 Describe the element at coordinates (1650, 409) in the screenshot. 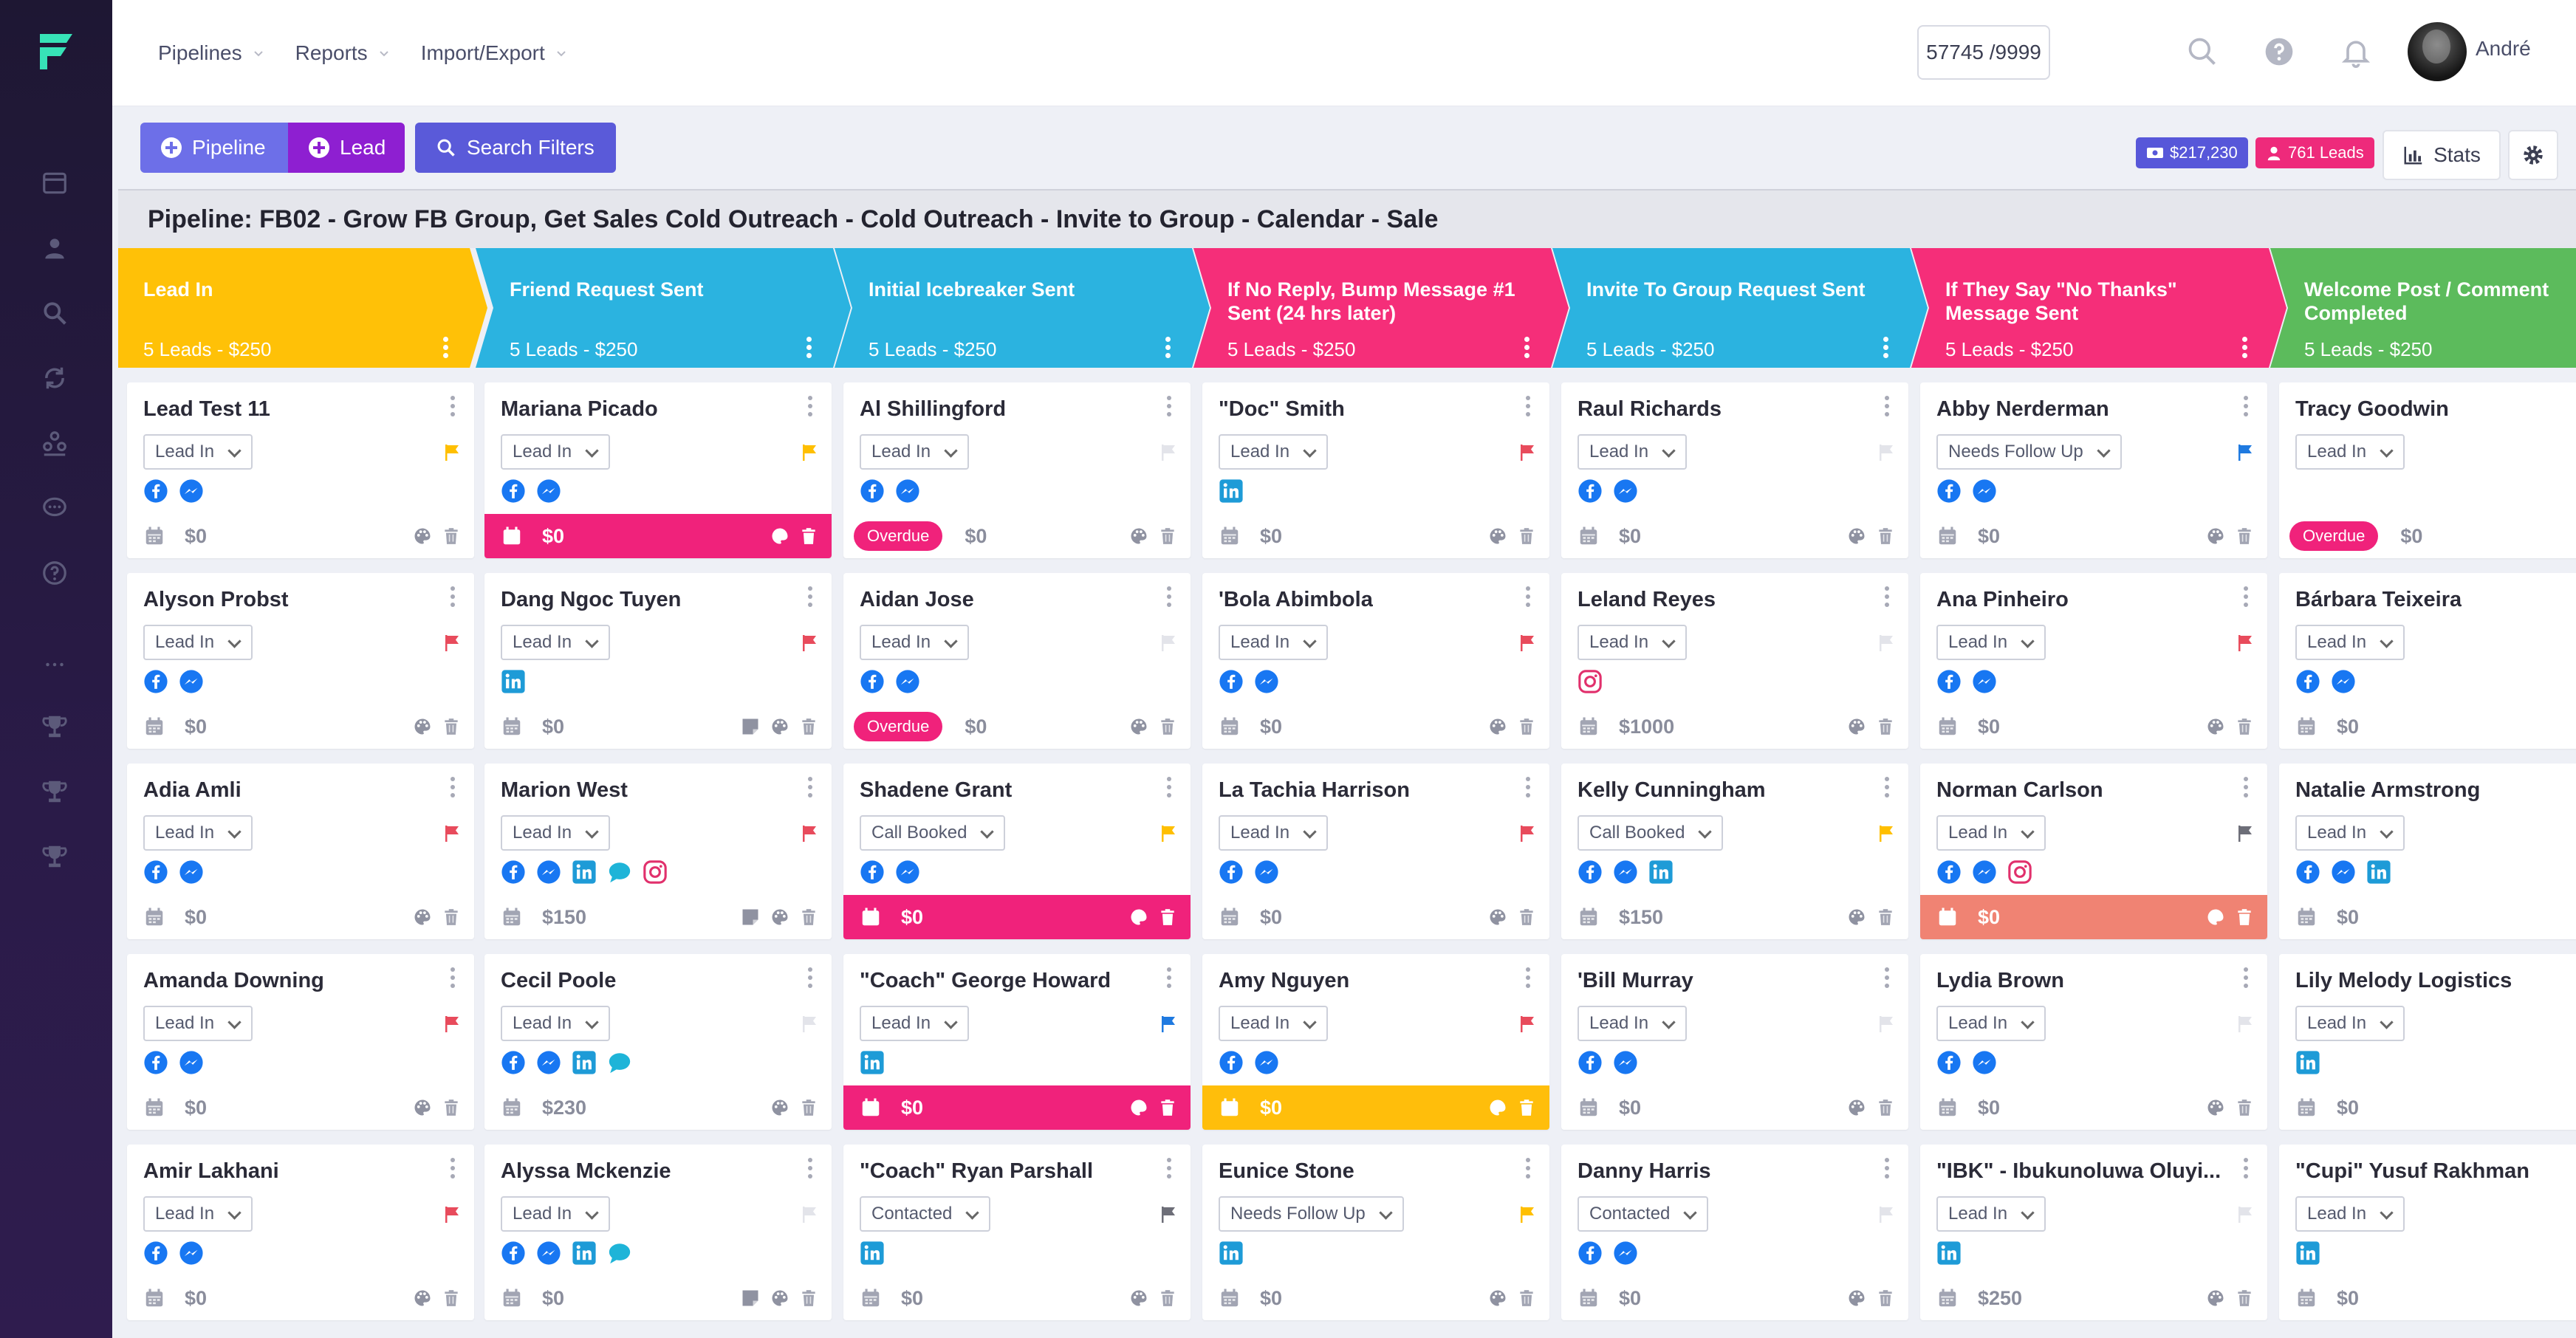

I see `lead-name: Raul Richards` at that location.